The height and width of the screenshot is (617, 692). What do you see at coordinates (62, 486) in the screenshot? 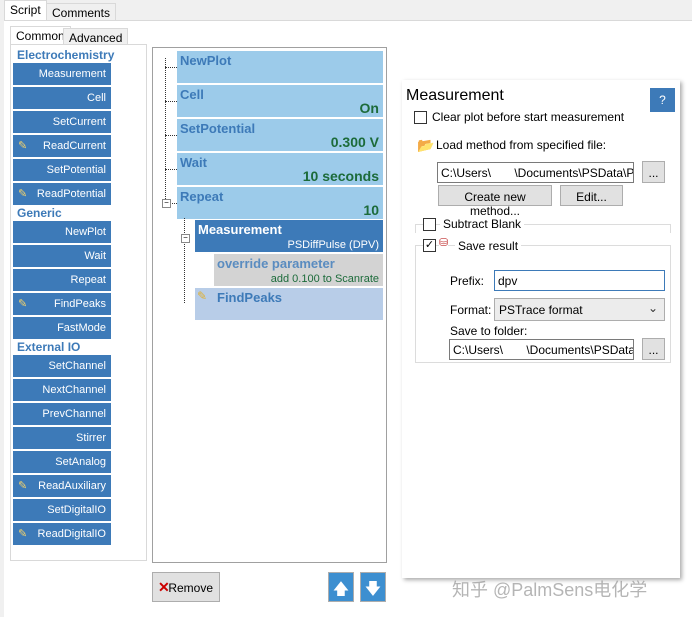
I see `toolbox-item-readauxiliary: ✎ ReadAuxiliary` at bounding box center [62, 486].